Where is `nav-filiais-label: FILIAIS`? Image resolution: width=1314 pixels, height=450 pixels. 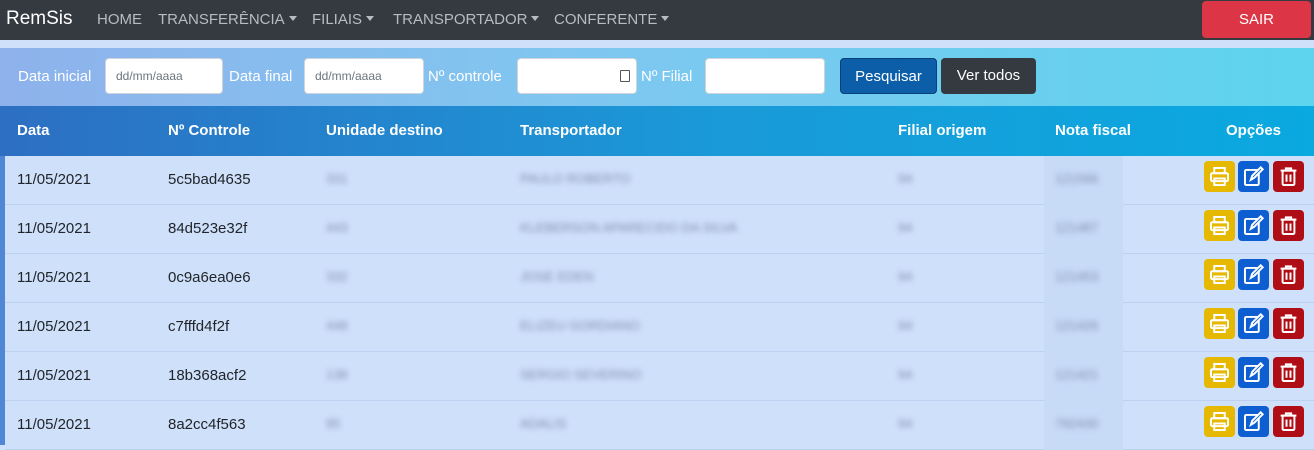 nav-filiais-label: FILIAIS is located at coordinates (337, 19).